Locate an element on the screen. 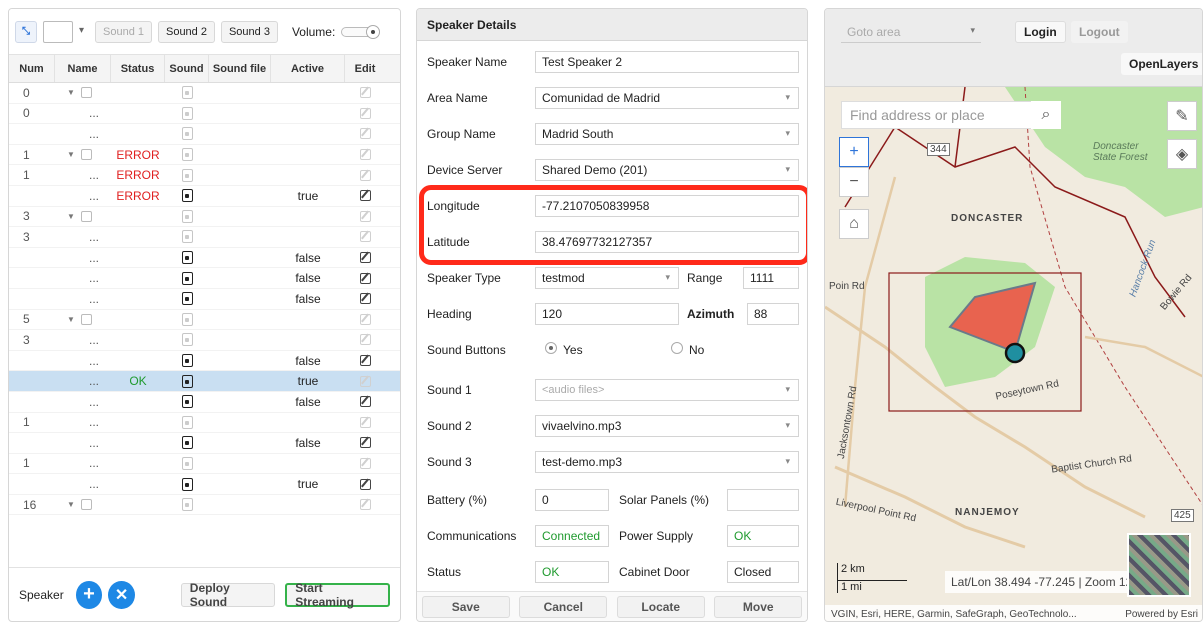 The height and width of the screenshot is (622, 1203). pencil-icon: ✎ is located at coordinates (1182, 116).